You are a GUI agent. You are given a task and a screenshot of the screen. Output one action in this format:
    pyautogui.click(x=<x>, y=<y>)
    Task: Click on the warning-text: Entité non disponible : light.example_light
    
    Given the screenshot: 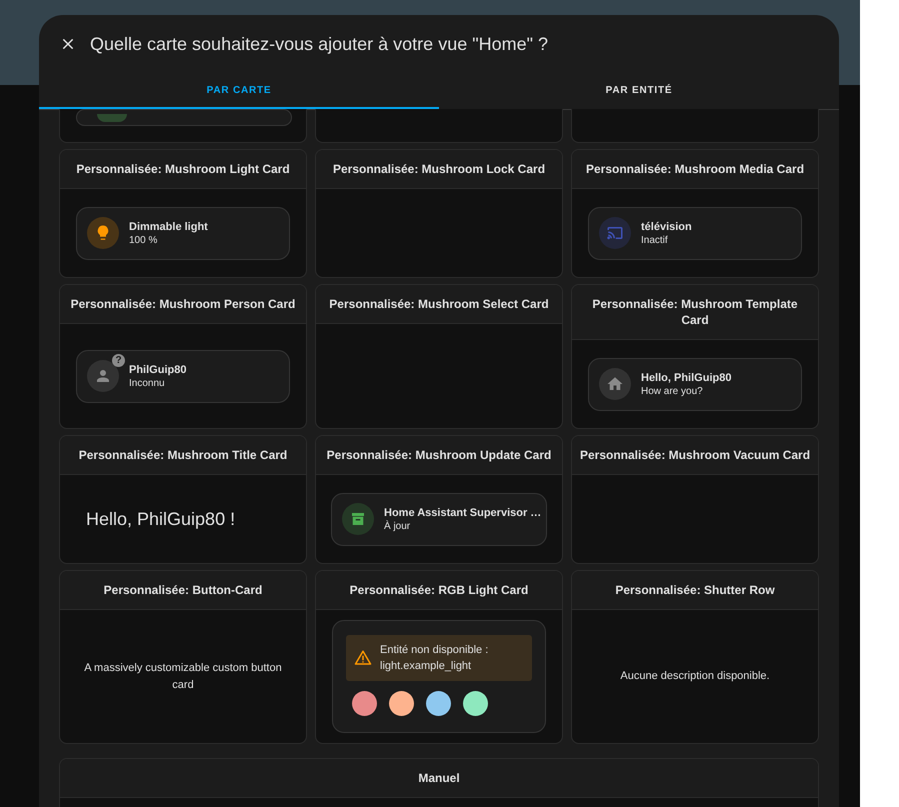 What is the action you would take?
    pyautogui.click(x=435, y=658)
    